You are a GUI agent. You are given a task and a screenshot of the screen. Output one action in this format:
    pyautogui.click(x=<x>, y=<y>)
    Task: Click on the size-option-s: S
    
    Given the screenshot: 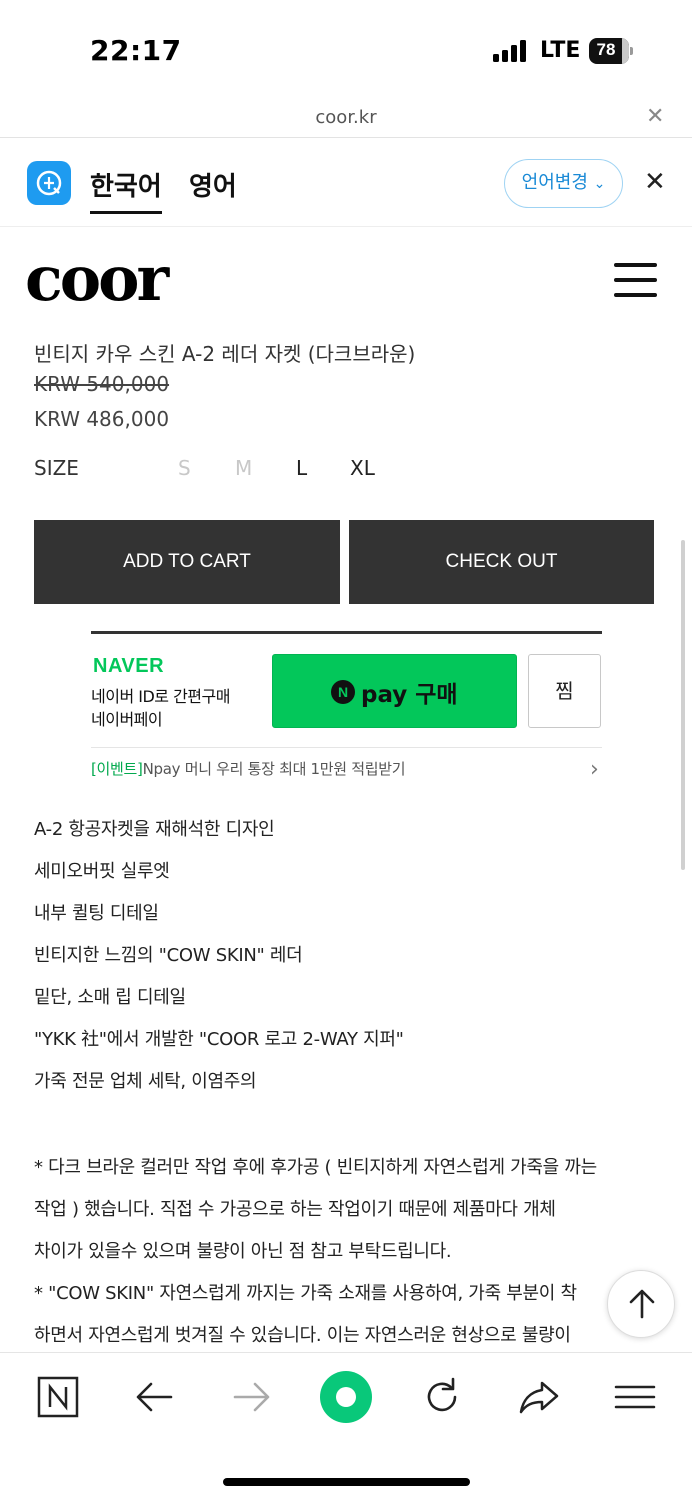 What is the action you would take?
    pyautogui.click(x=184, y=468)
    